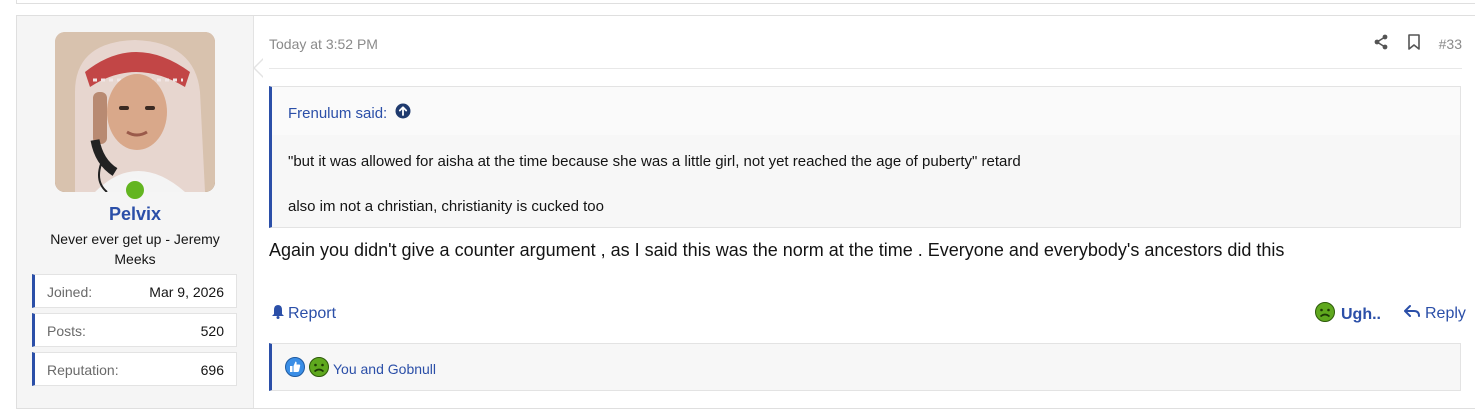  Describe the element at coordinates (1325, 314) in the screenshot. I see `ugh-face-icon` at that location.